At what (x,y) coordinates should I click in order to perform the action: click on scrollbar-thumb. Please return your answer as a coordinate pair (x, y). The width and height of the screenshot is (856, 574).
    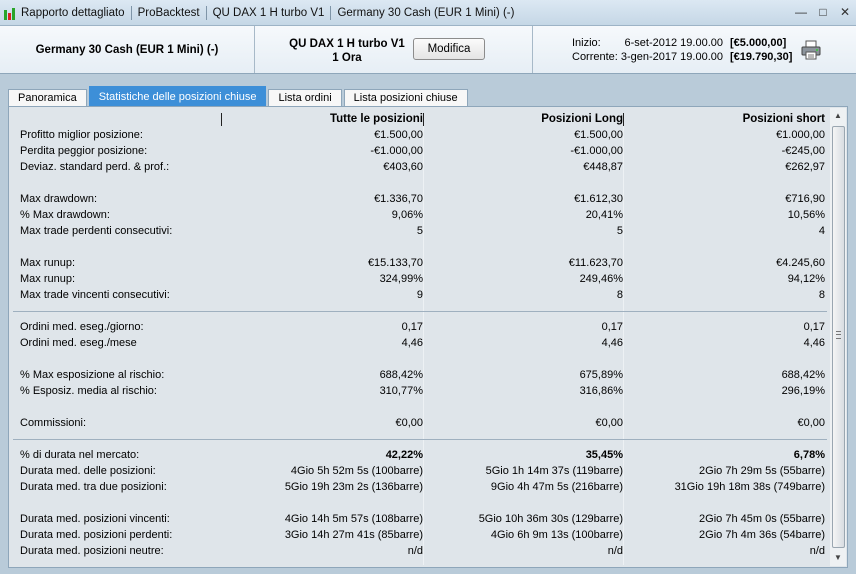
    Looking at the image, I should click on (838, 337).